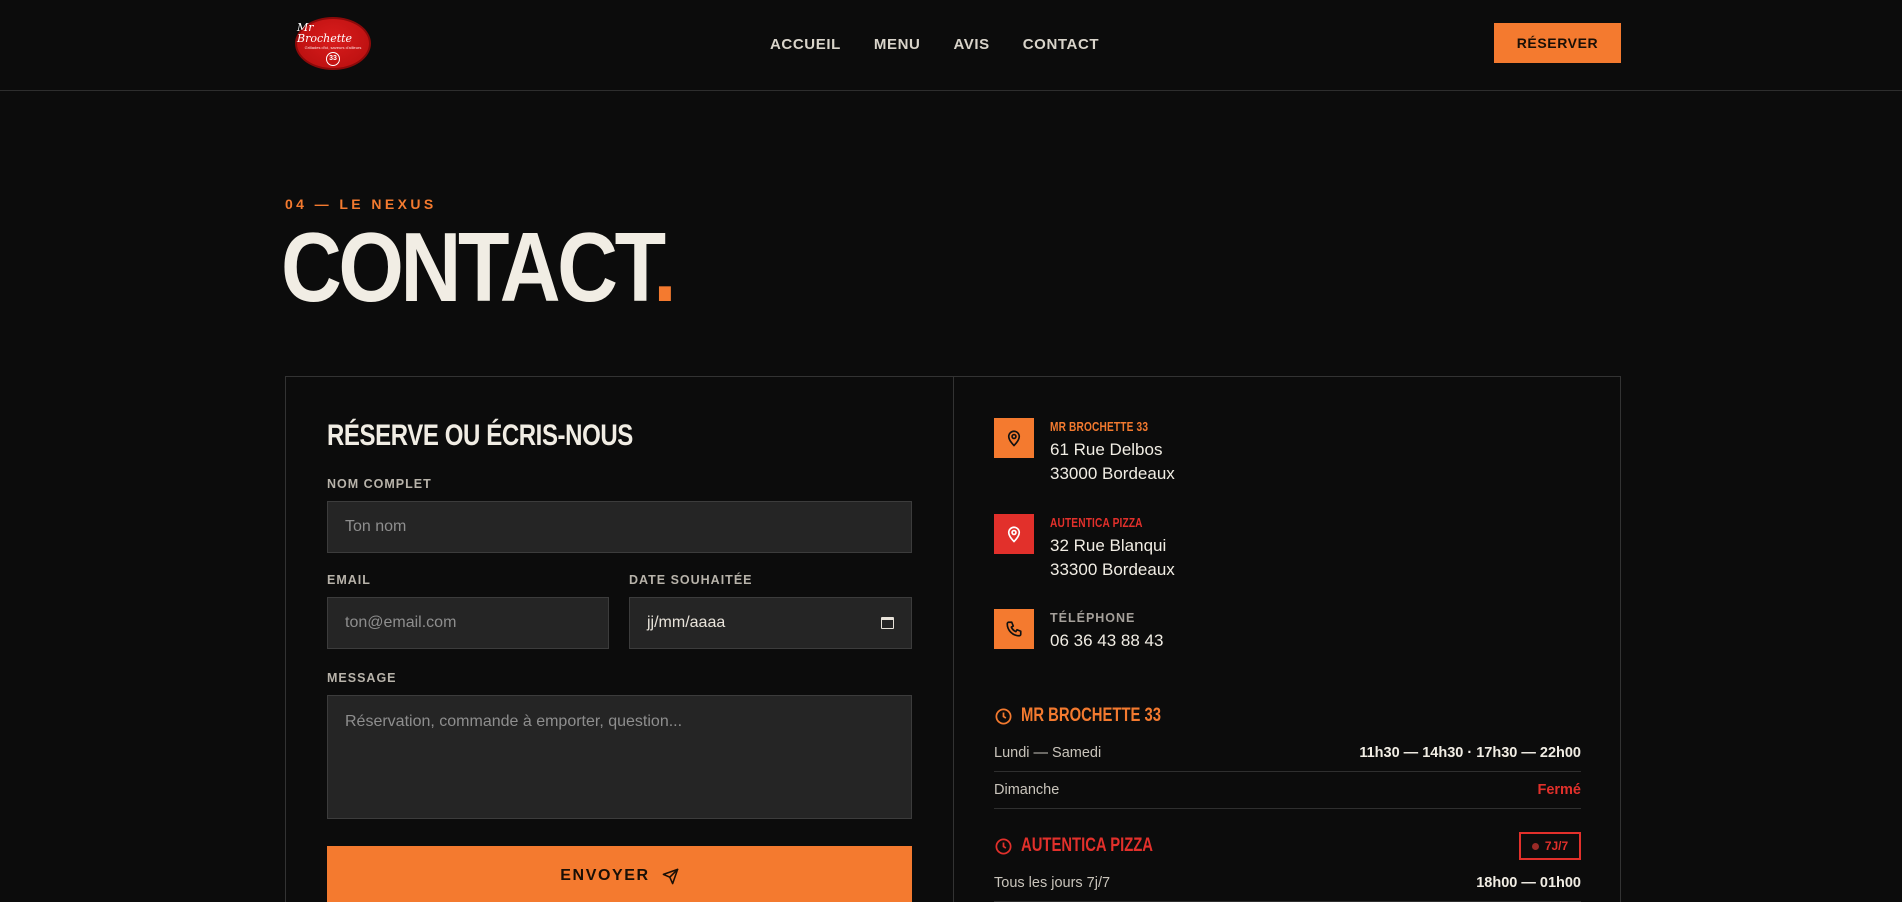 The height and width of the screenshot is (902, 1902). Describe the element at coordinates (897, 44) in the screenshot. I see `nav-menu: MENU` at that location.